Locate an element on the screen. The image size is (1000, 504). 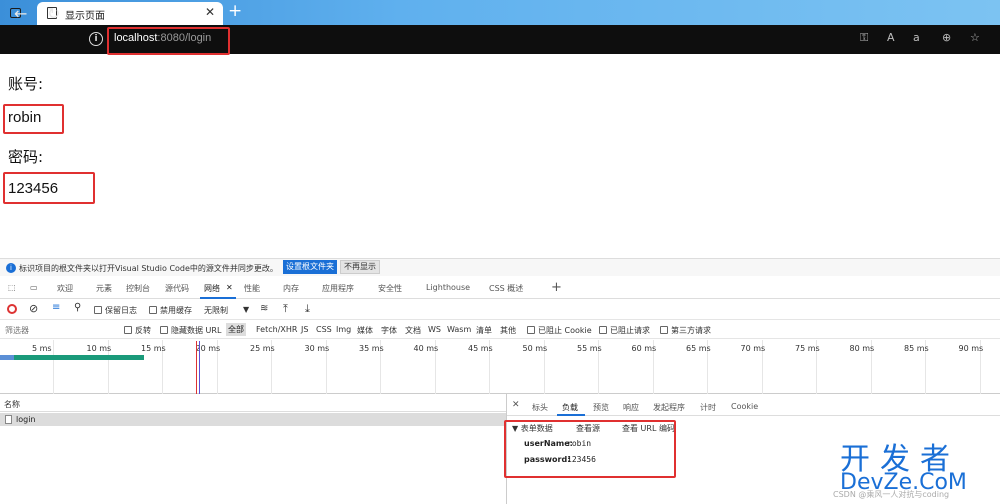
zoom-icon: ⊕ is located at coordinates (946, 37).